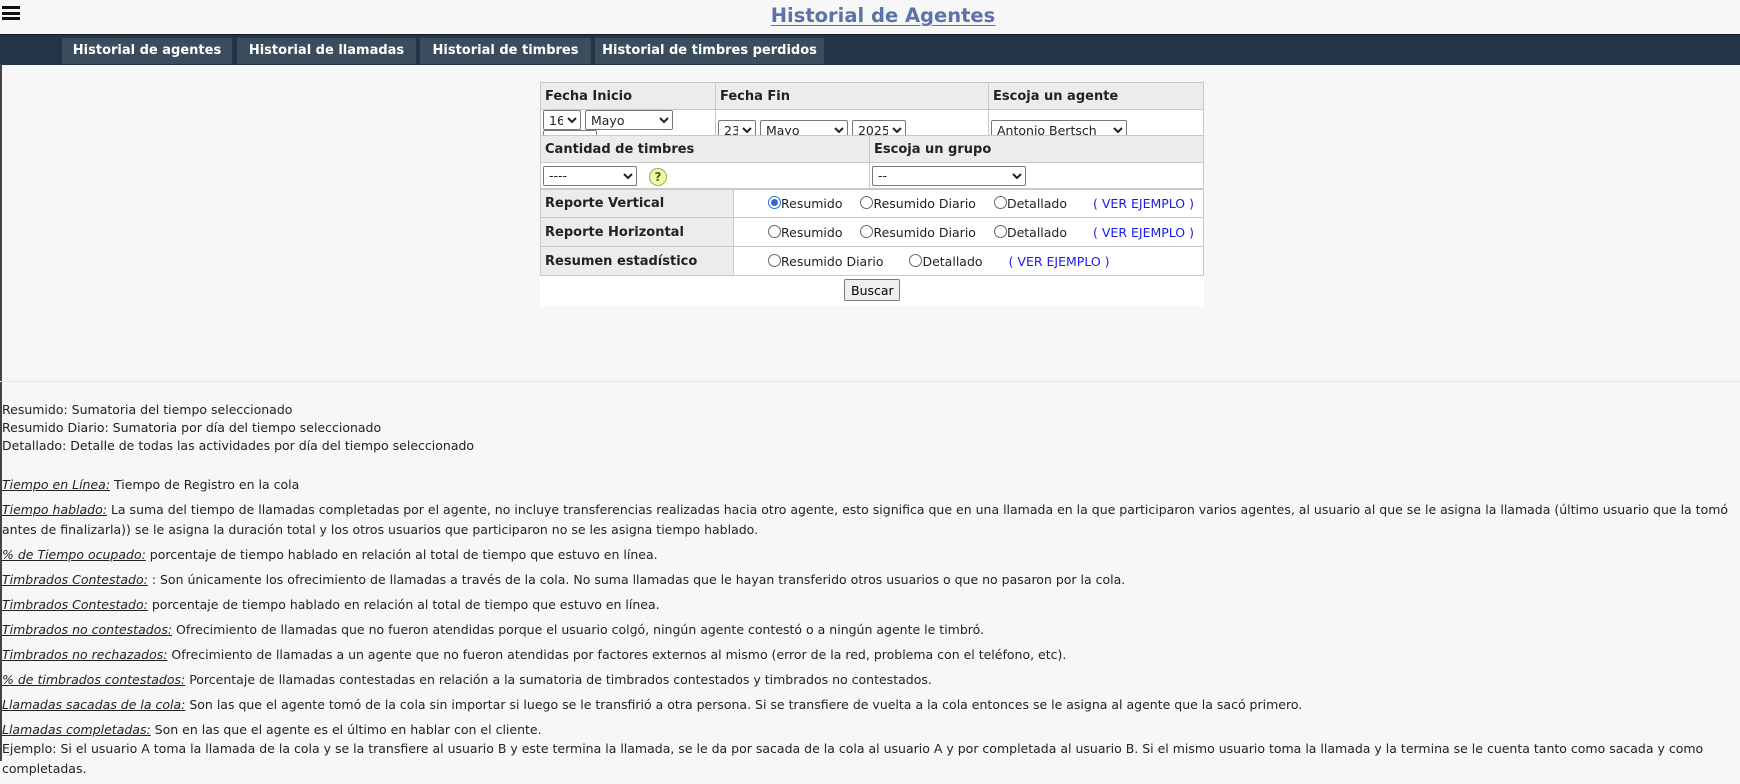 The height and width of the screenshot is (784, 1740). Describe the element at coordinates (205, 484) in the screenshot. I see `definition-text: Tiempo de Registro en la cola` at that location.